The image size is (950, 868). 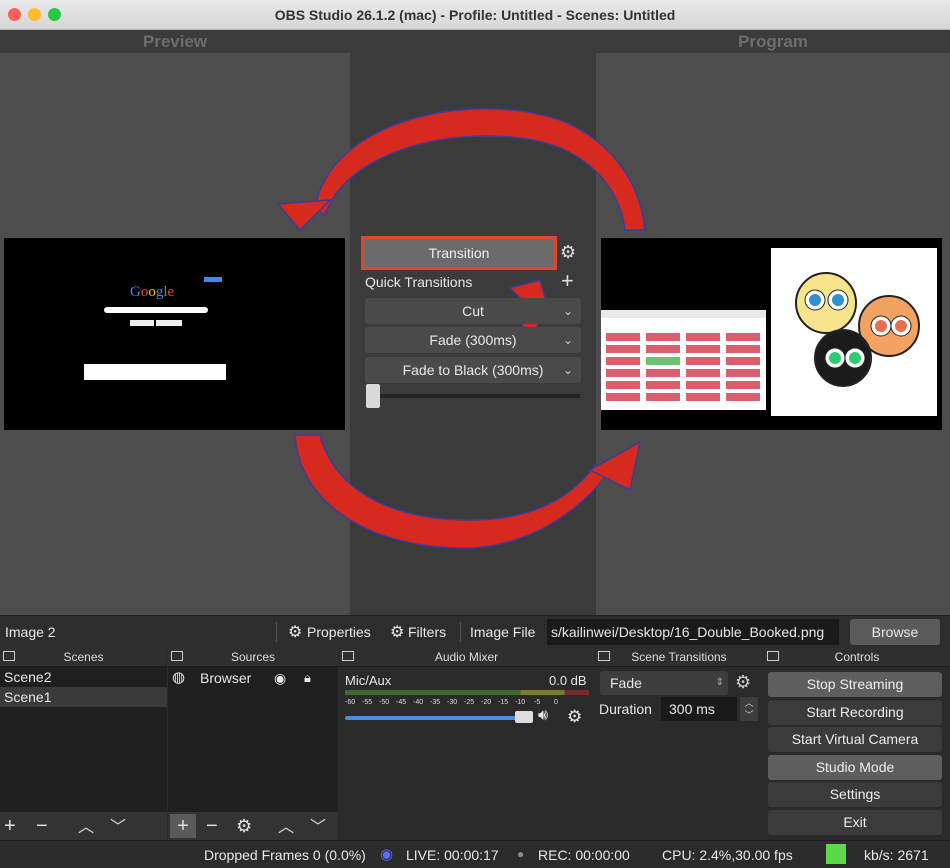 What do you see at coordinates (118, 828) in the screenshot?
I see `move-scene-down-icon: ﹀` at bounding box center [118, 828].